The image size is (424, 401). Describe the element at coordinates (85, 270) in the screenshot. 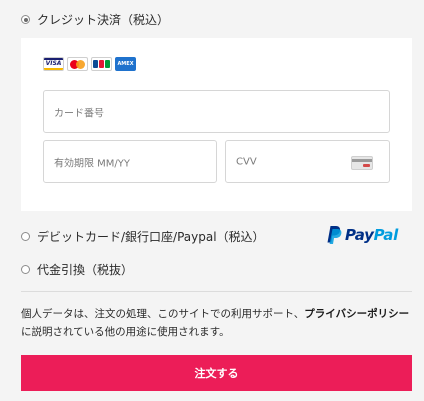

I see `cod-label: 代金引換（税抜）` at that location.